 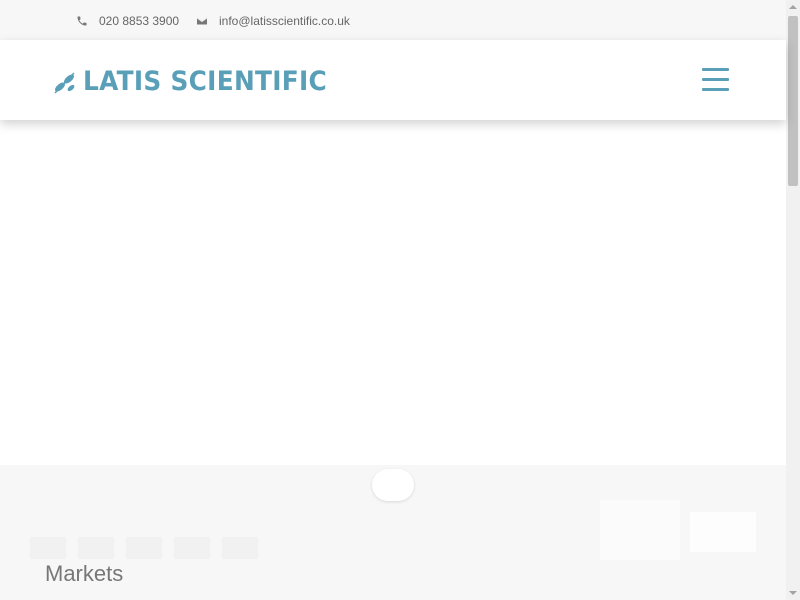 I want to click on site-logo: LATIS SCIENTIFIC, so click(x=200, y=81).